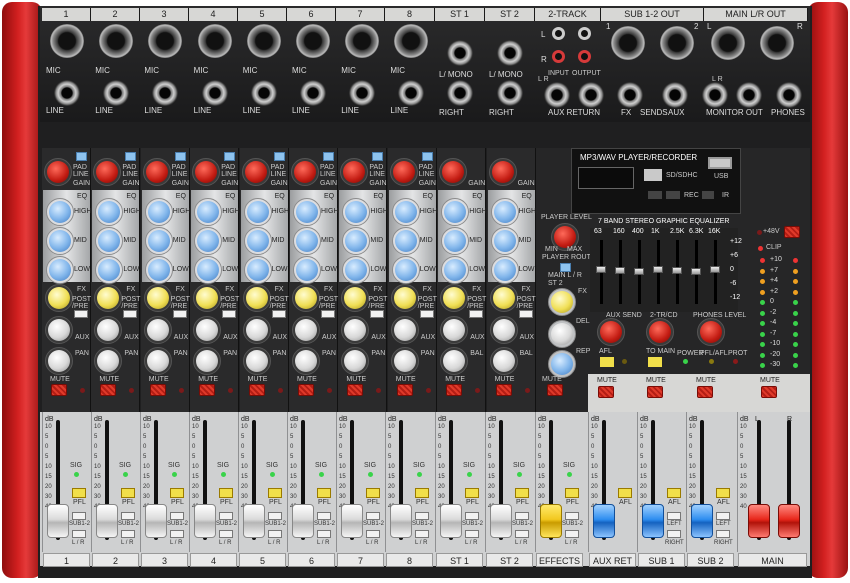 Image resolution: width=850 pixels, height=583 pixels. Describe the element at coordinates (504, 212) in the screenshot. I see `ch-st2-eq-high-knob` at that location.